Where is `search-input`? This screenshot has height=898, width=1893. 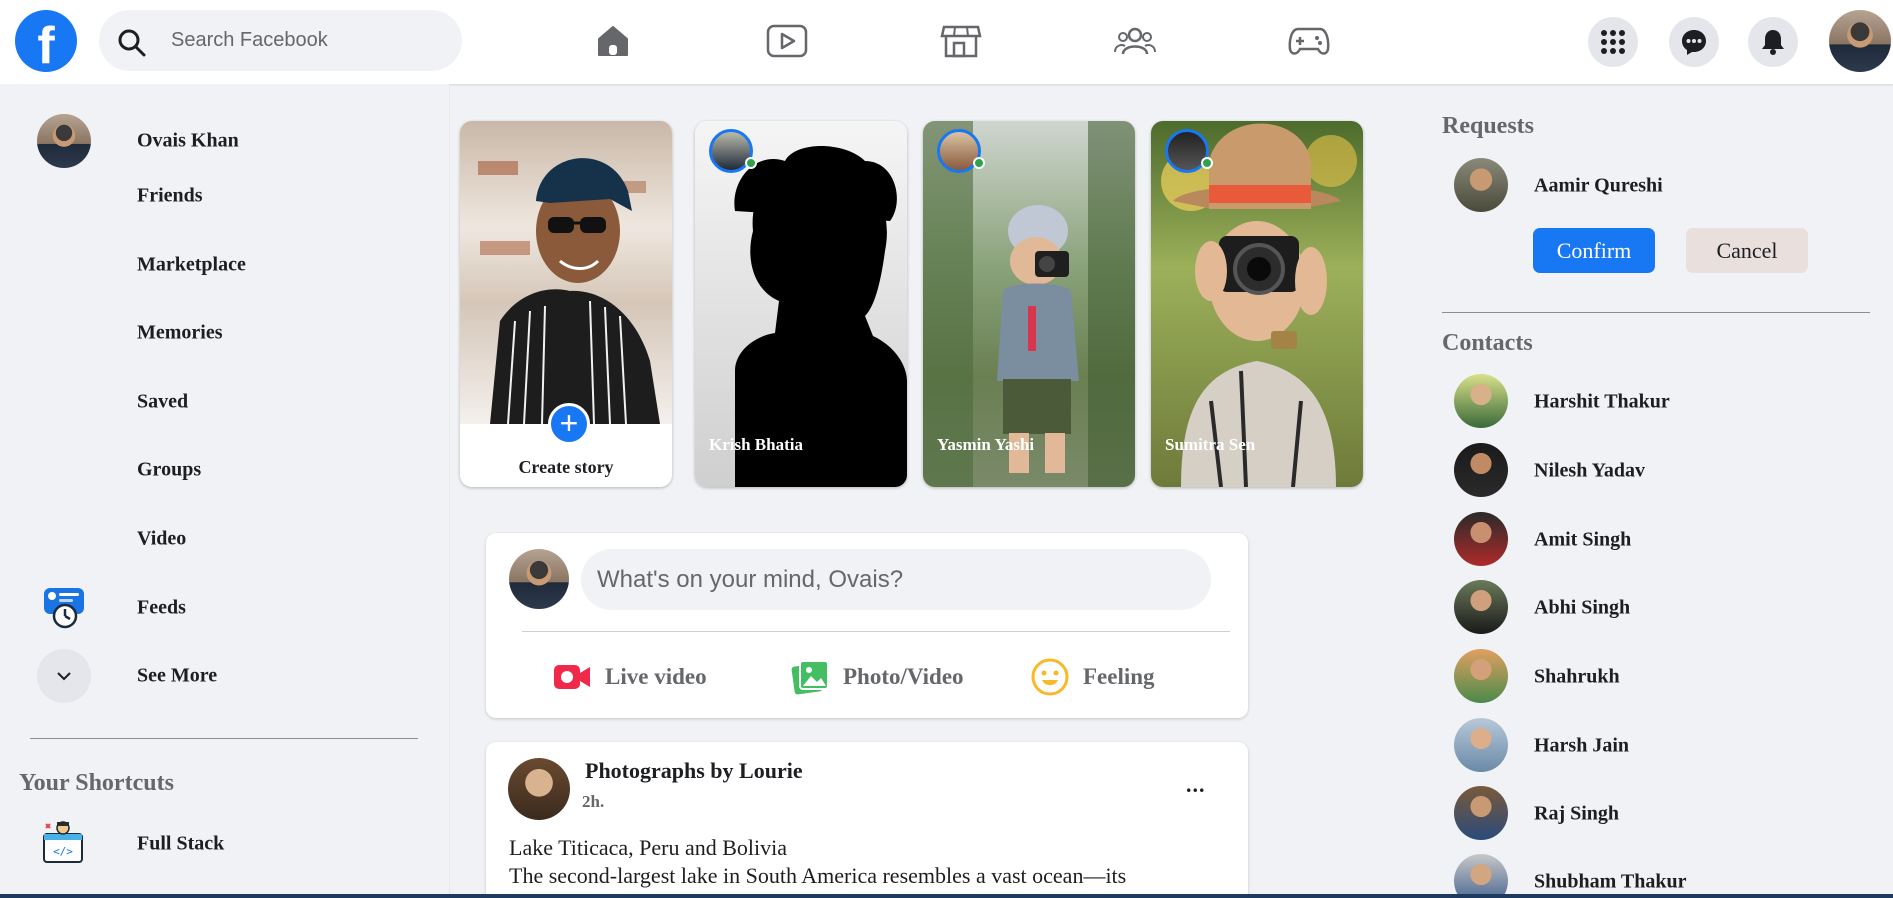 search-input is located at coordinates (306, 40).